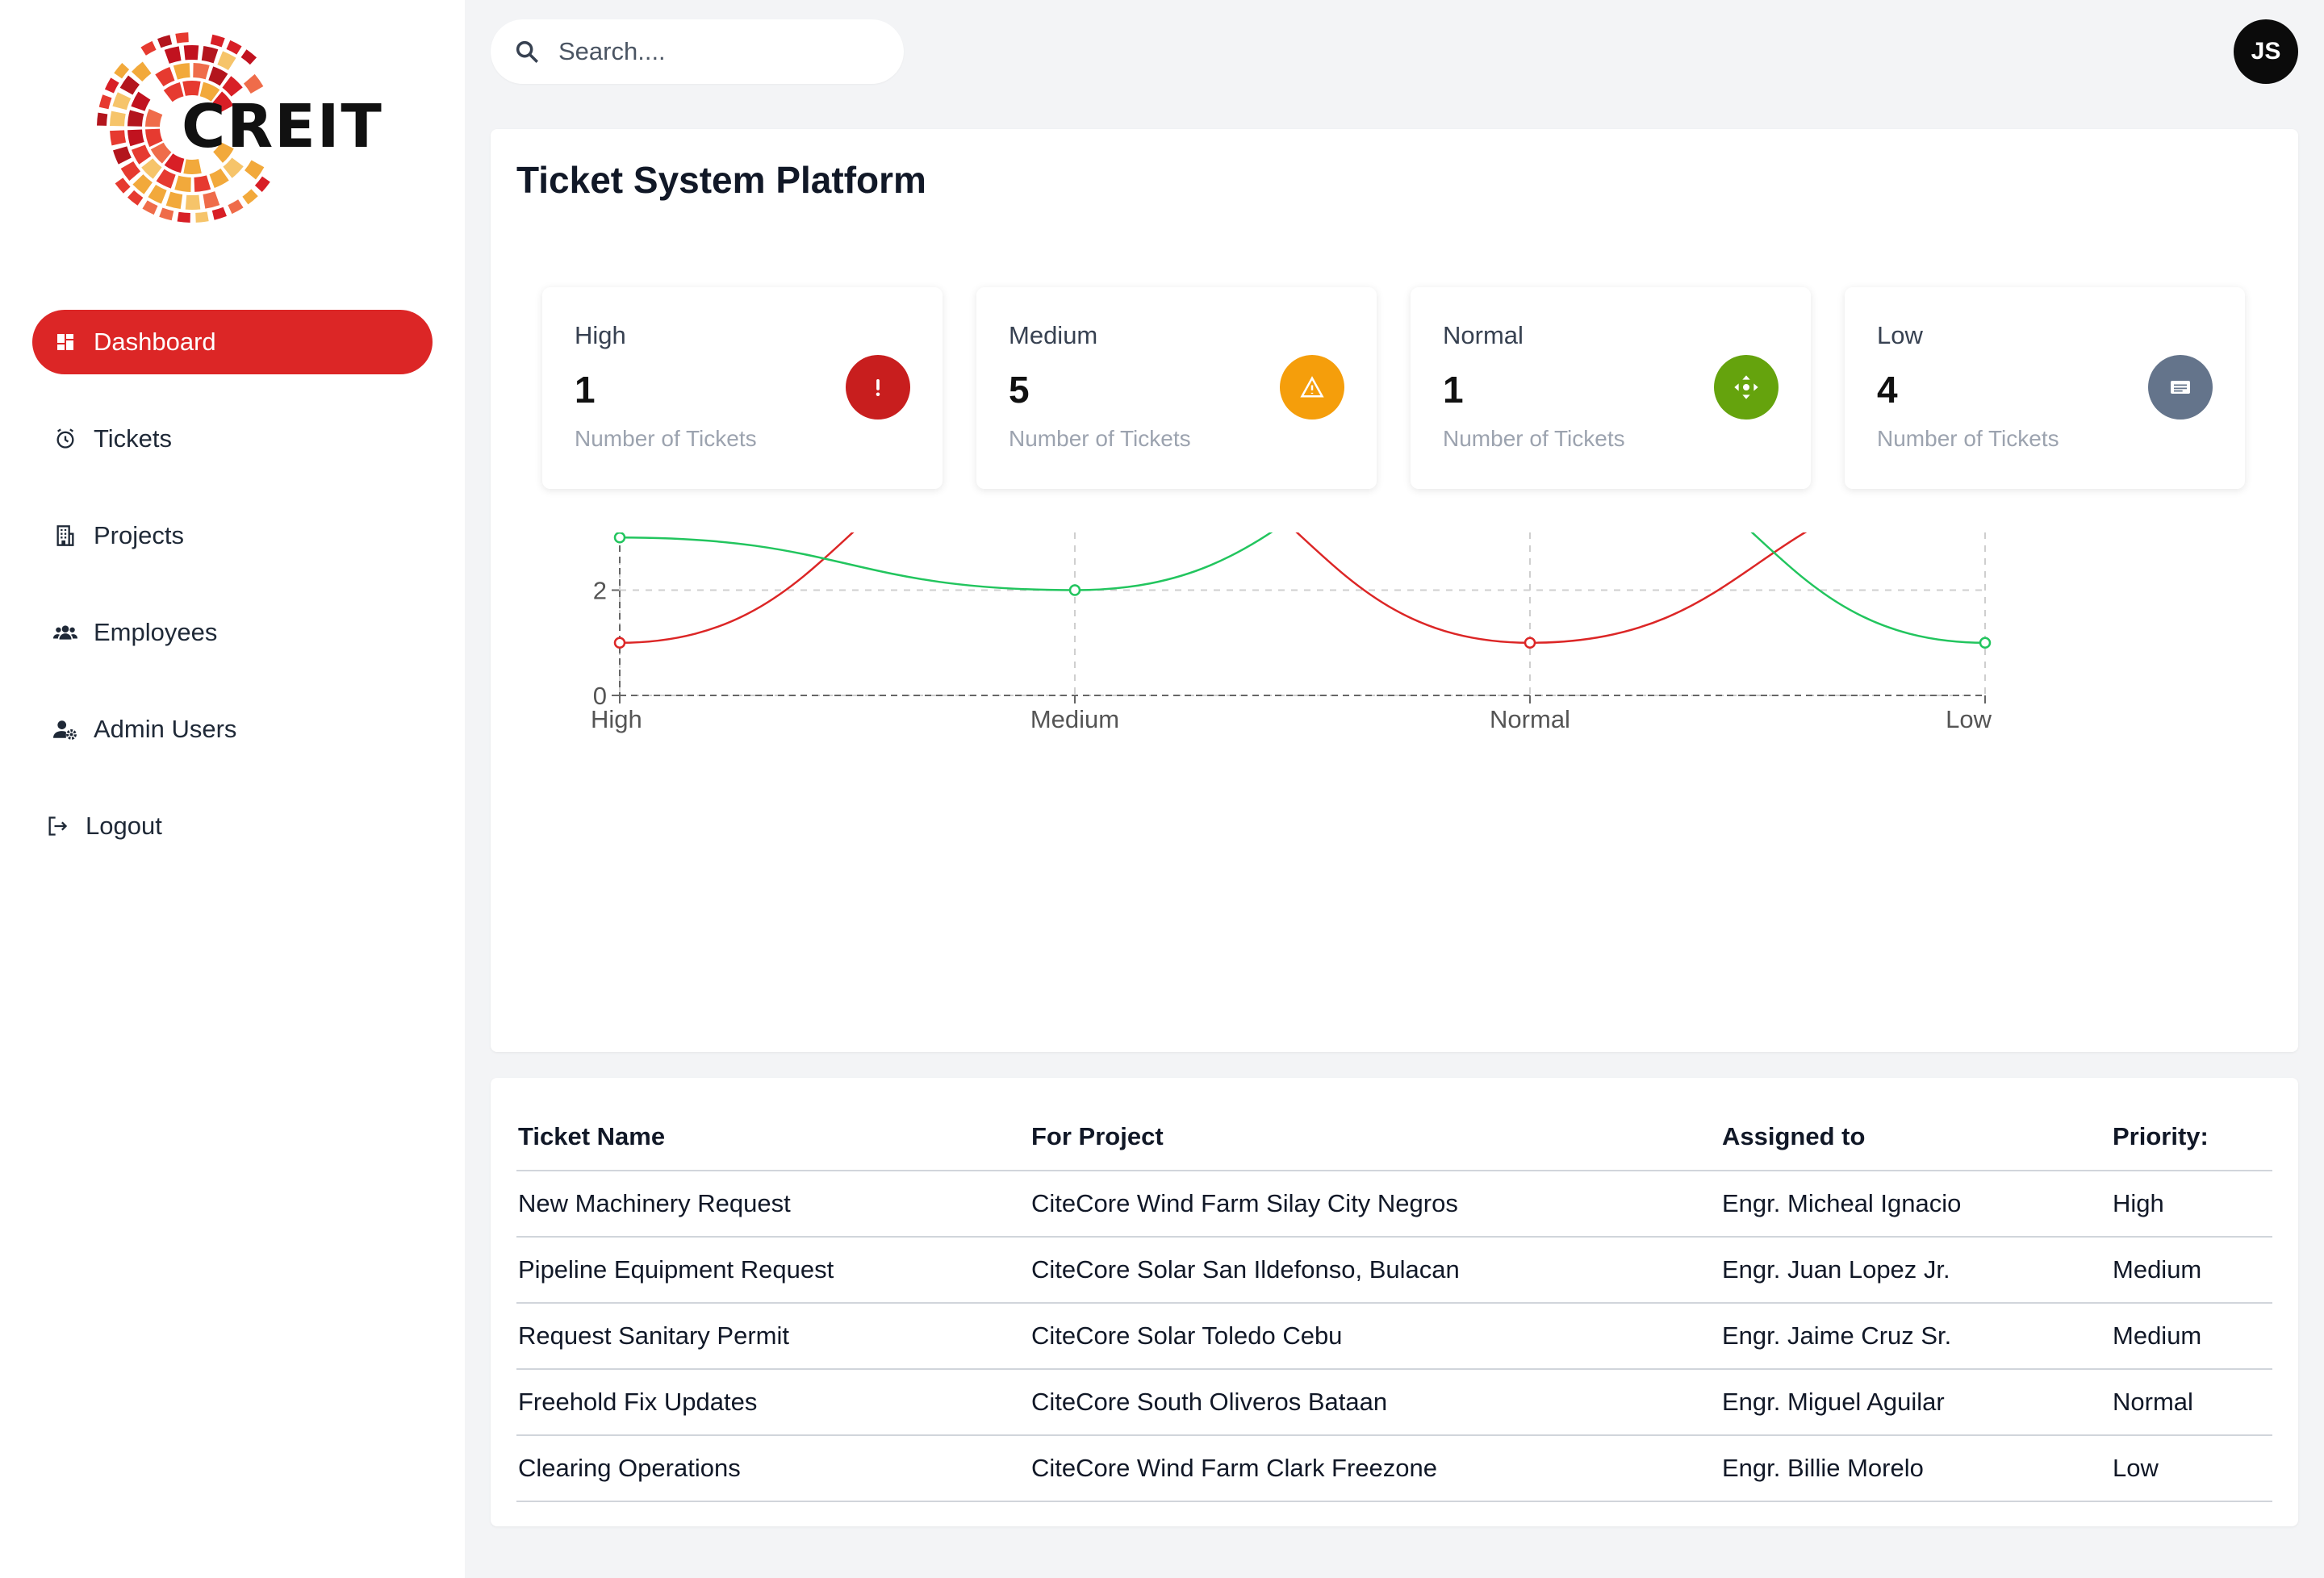  I want to click on creit-logo: CREIT, so click(239, 128).